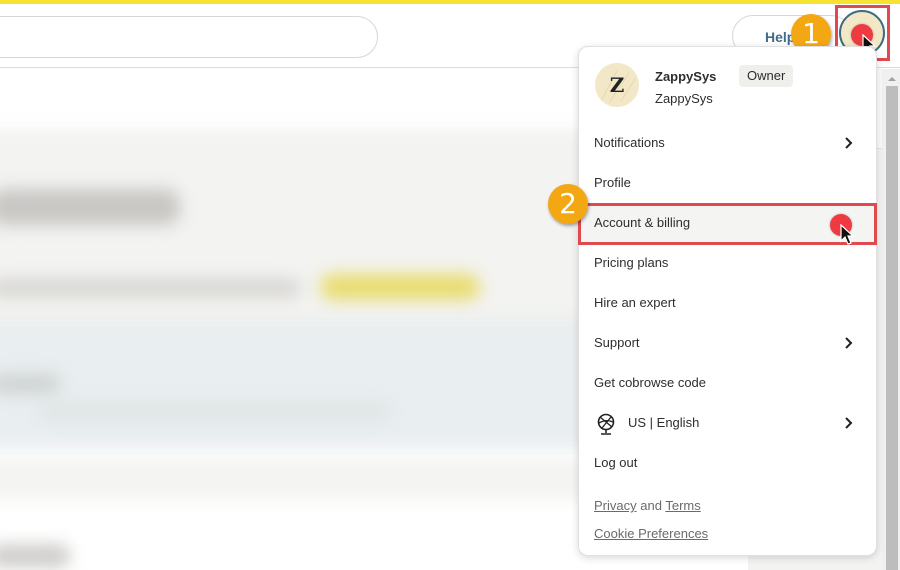 Image resolution: width=900 pixels, height=570 pixels. I want to click on menu-item-label: Profile, so click(612, 182).